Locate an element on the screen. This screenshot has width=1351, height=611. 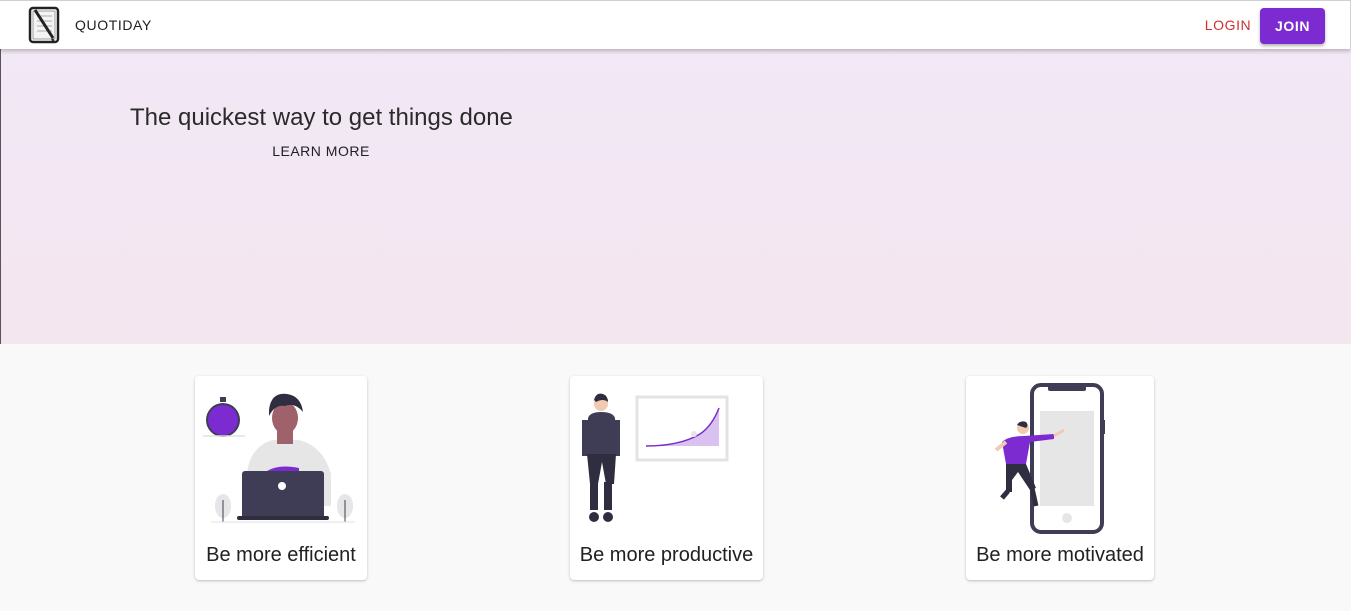
notebook-pen-icon is located at coordinates (45, 25).